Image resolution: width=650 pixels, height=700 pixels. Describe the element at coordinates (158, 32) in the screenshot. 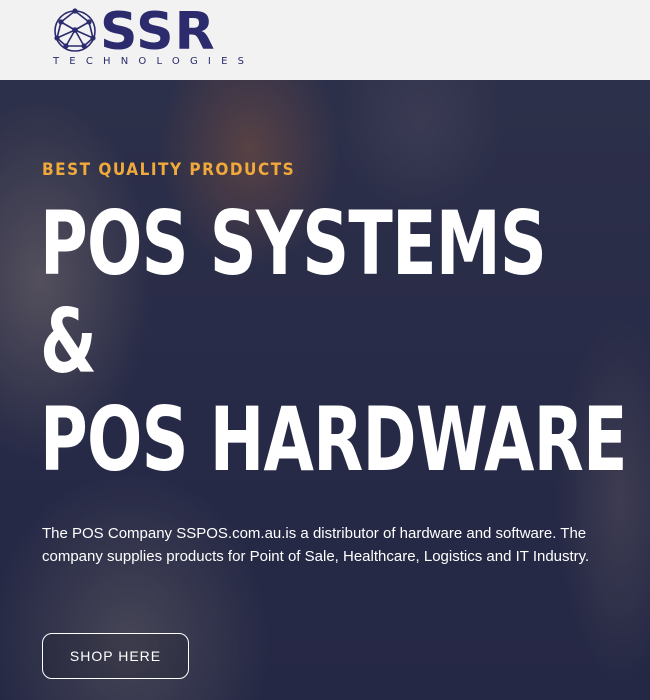

I see `logo-wordmark: SSR` at that location.